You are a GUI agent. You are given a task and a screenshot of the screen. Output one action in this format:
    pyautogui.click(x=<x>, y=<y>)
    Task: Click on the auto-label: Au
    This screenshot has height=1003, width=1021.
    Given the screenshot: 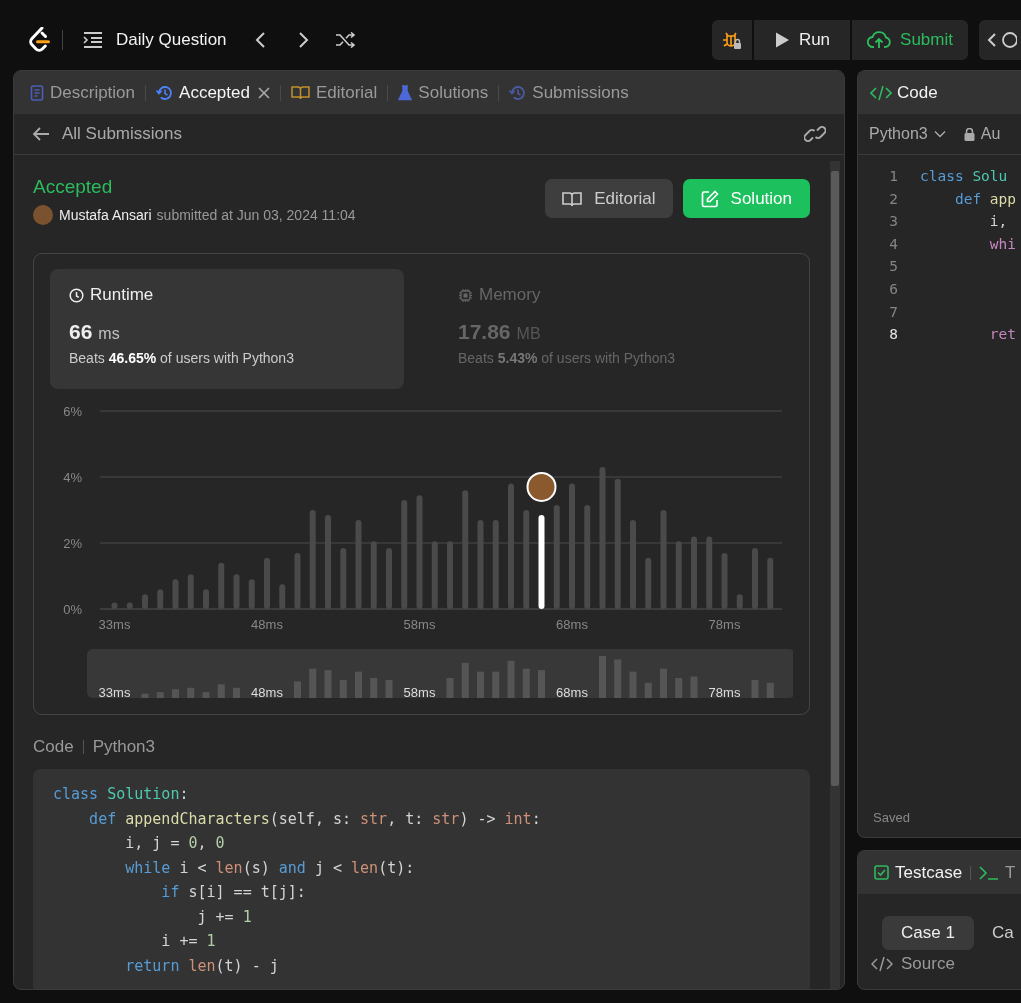 What is the action you would take?
    pyautogui.click(x=990, y=134)
    